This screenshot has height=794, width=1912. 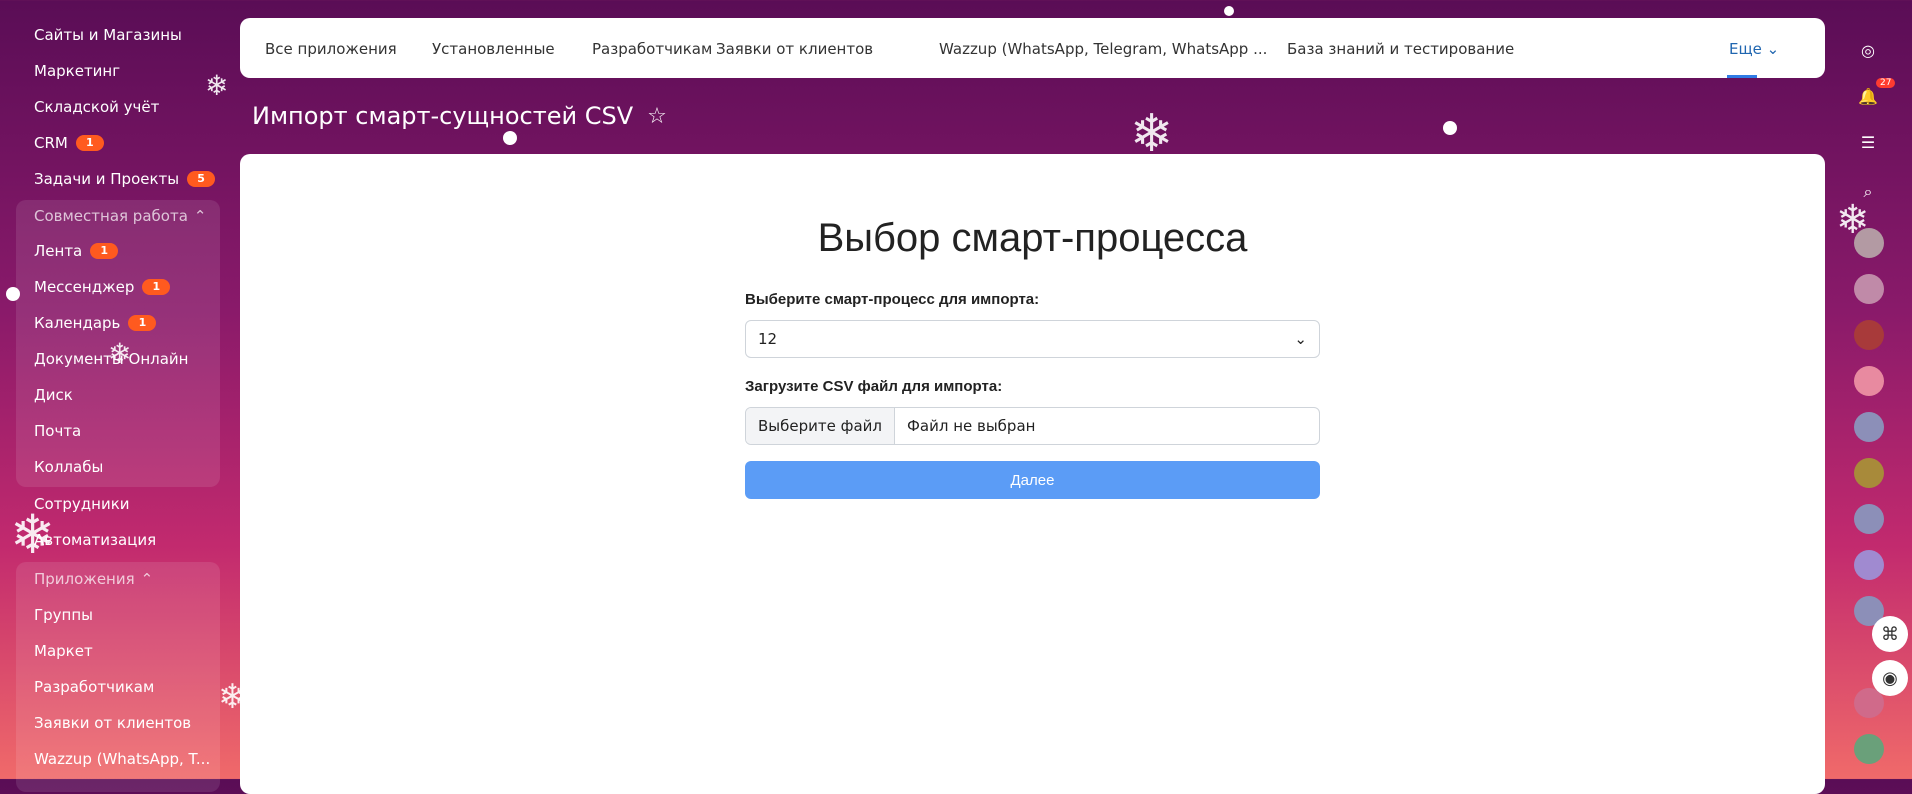 I want to click on choose-file-button: Выберите файл, so click(x=820, y=426).